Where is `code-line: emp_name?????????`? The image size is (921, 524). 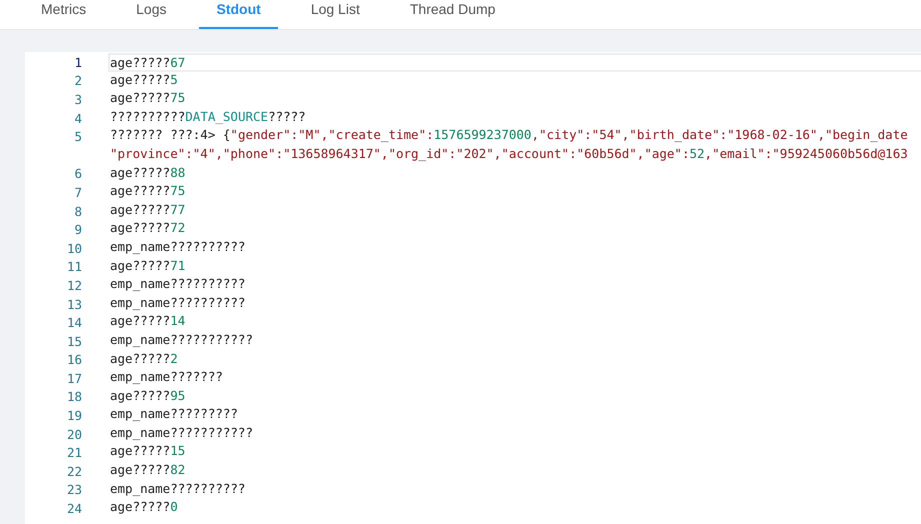 code-line: emp_name????????? is located at coordinates (174, 415).